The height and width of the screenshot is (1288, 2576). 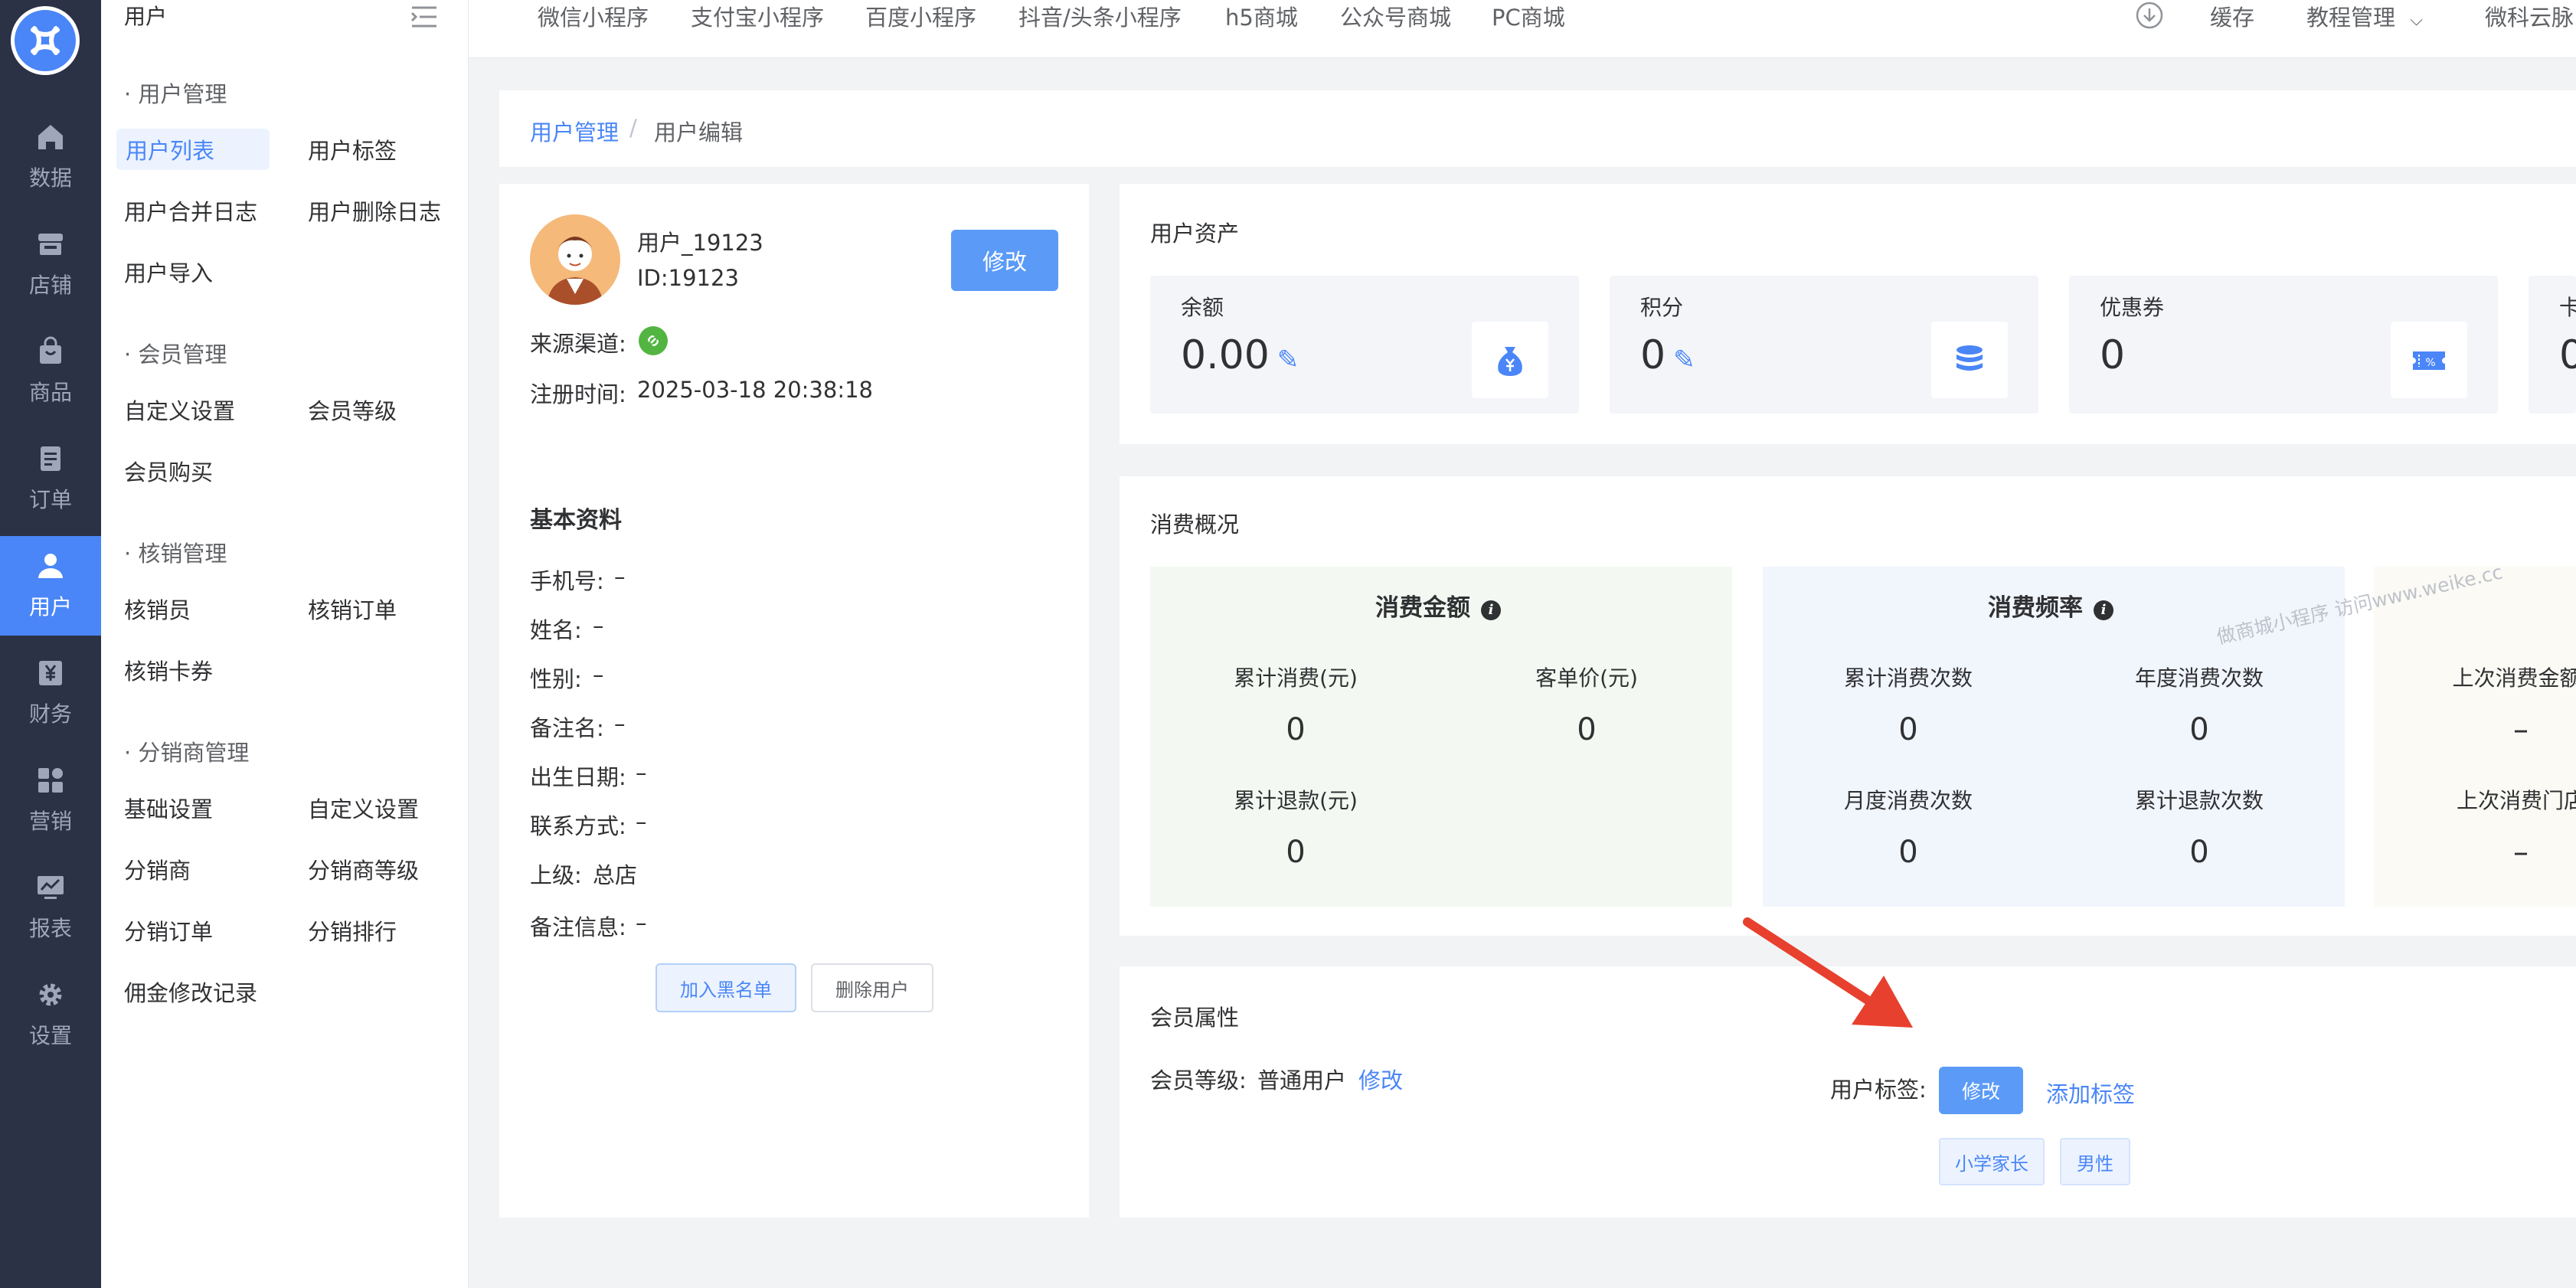 What do you see at coordinates (50, 907) in the screenshot?
I see `rail-item-reports: 报表` at bounding box center [50, 907].